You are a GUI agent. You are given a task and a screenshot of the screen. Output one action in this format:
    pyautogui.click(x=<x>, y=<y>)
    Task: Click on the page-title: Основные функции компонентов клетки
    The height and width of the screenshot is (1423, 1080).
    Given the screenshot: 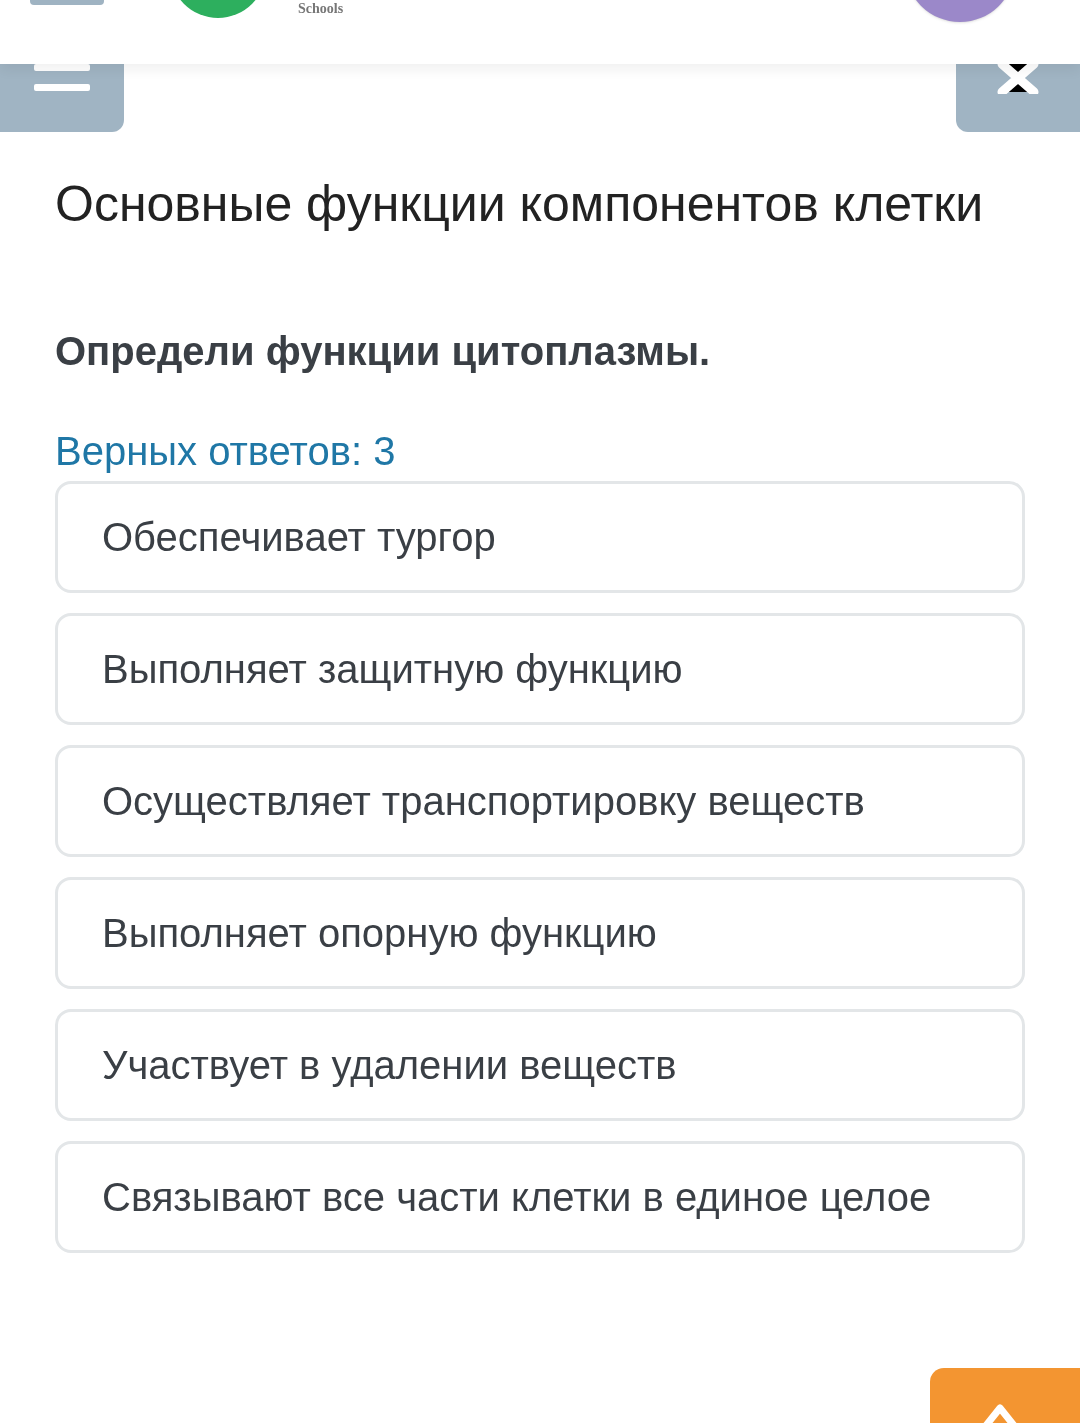 What is the action you would take?
    pyautogui.click(x=520, y=204)
    